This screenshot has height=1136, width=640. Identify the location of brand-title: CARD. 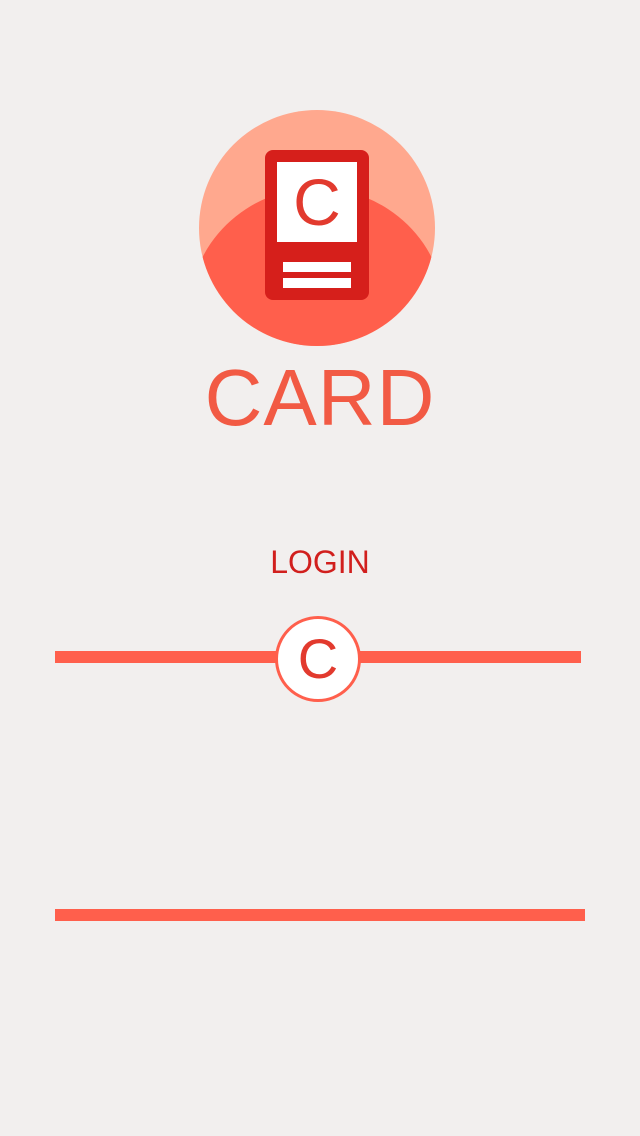
(320, 397).